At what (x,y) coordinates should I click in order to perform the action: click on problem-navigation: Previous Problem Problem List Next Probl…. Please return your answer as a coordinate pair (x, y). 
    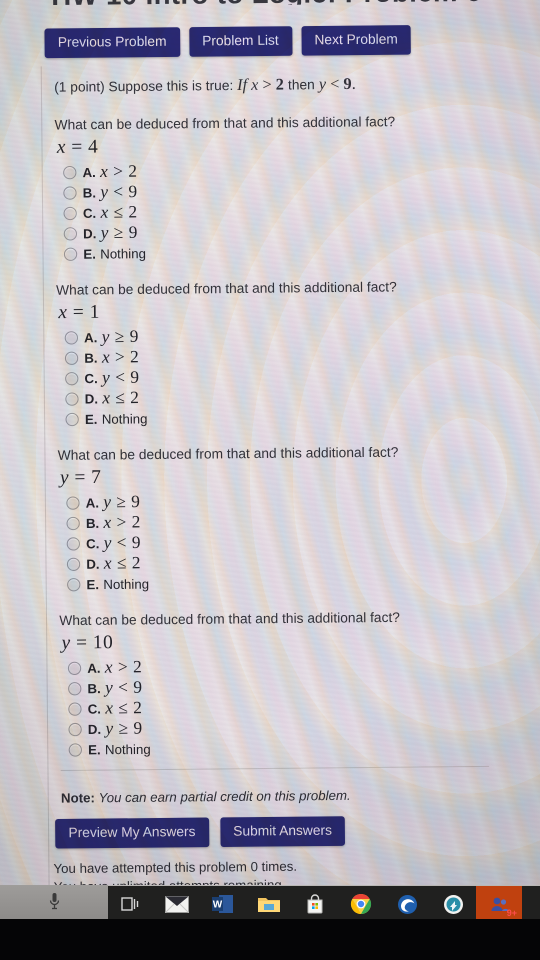
    Looking at the image, I should click on (228, 41).